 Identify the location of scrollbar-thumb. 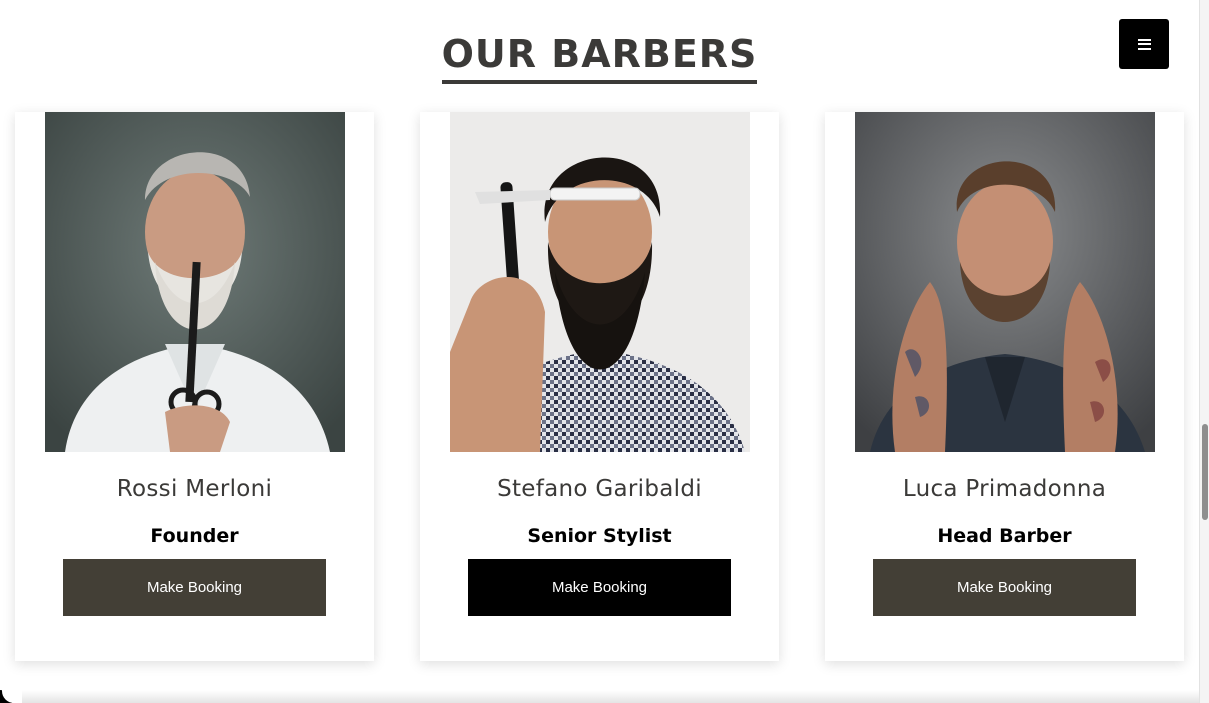
(1205, 472).